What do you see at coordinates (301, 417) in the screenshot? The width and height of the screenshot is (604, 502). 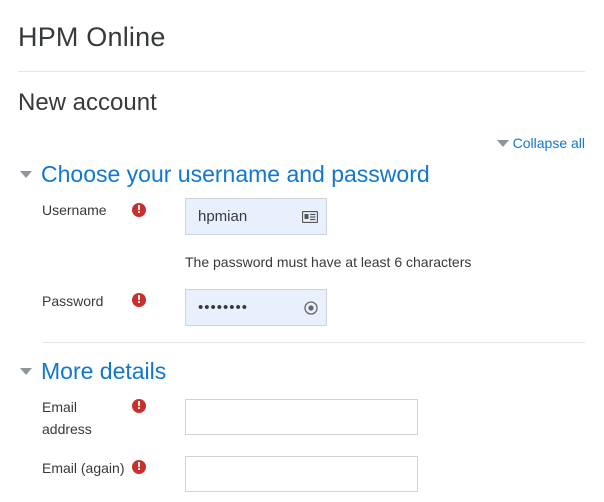 I see `email-field` at bounding box center [301, 417].